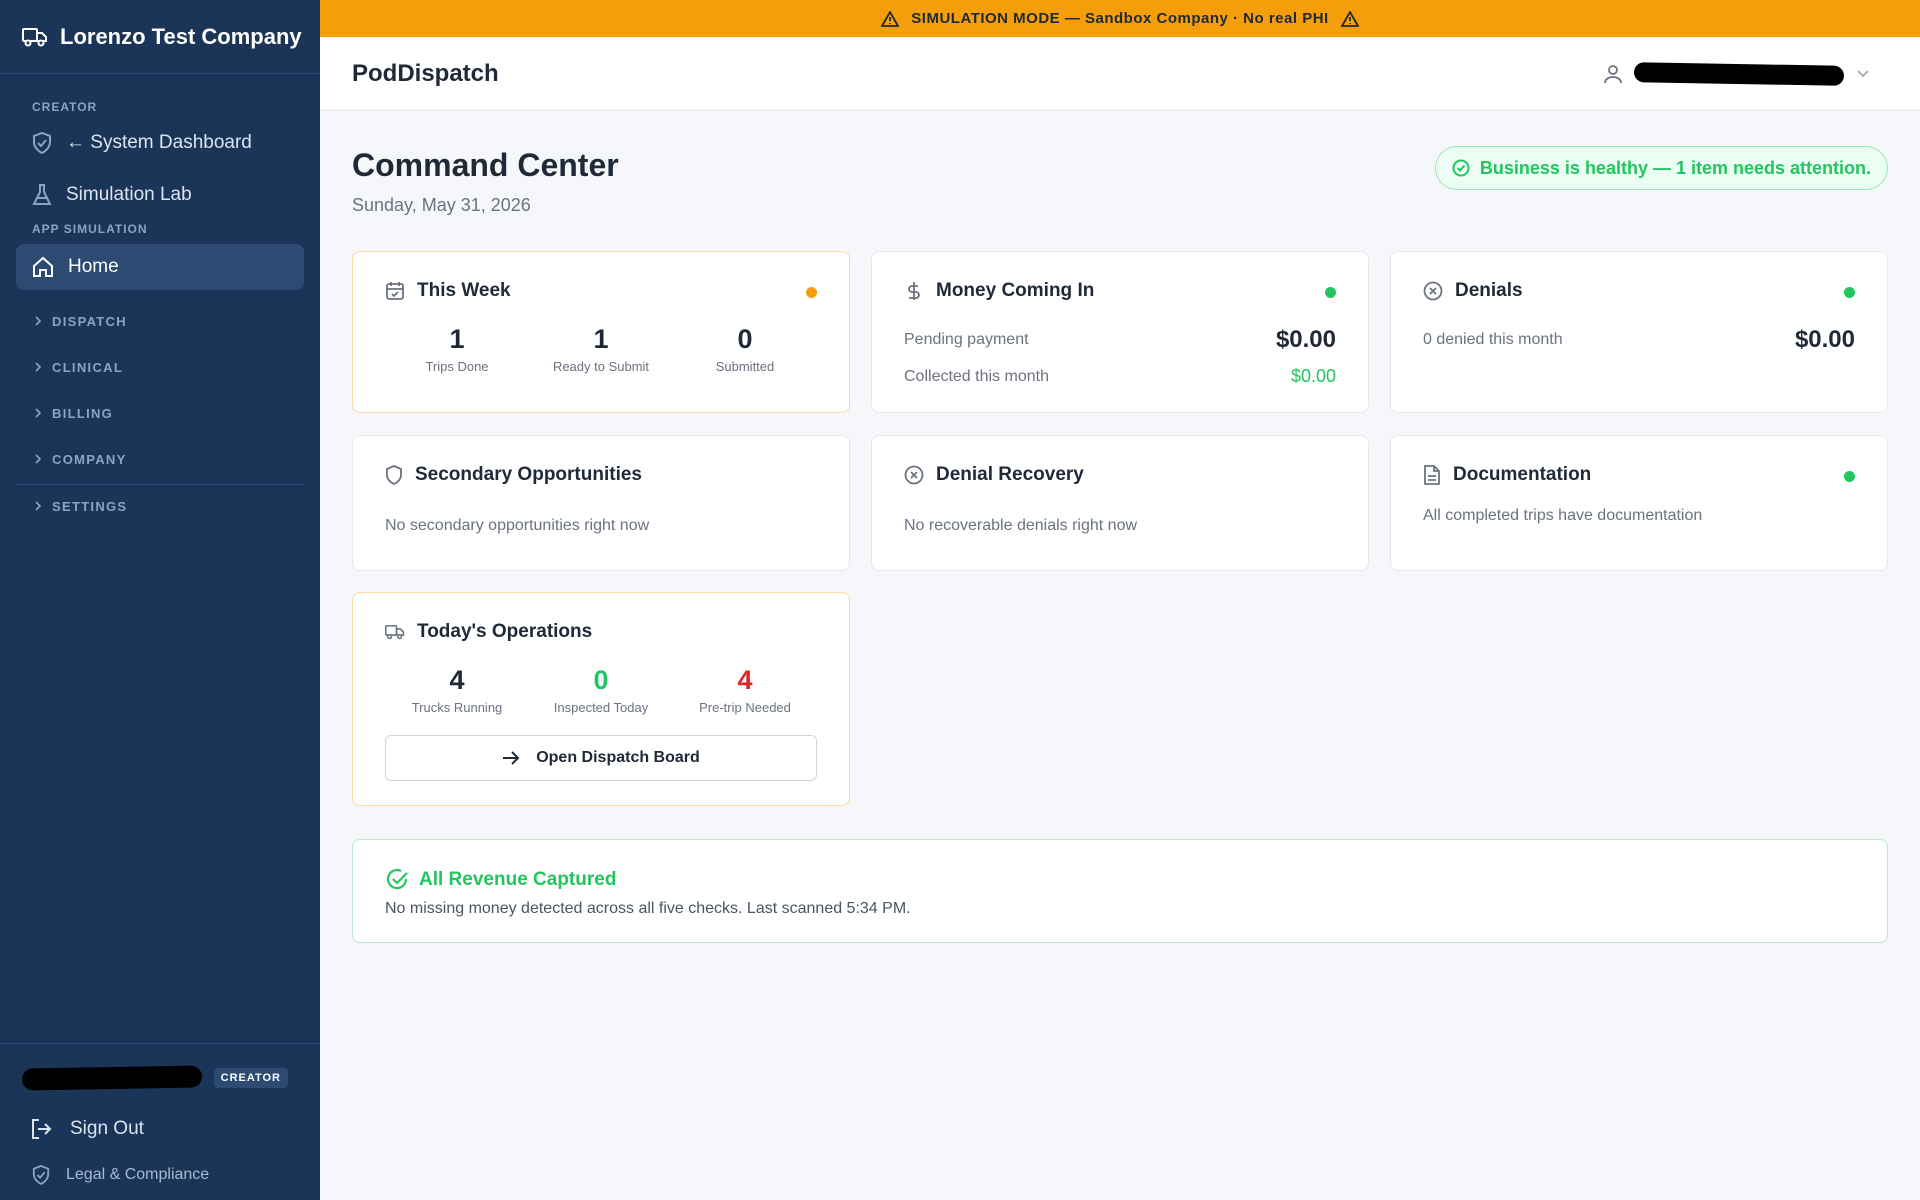 The height and width of the screenshot is (1200, 1920). Describe the element at coordinates (914, 291) in the screenshot. I see `dollar-icon` at that location.